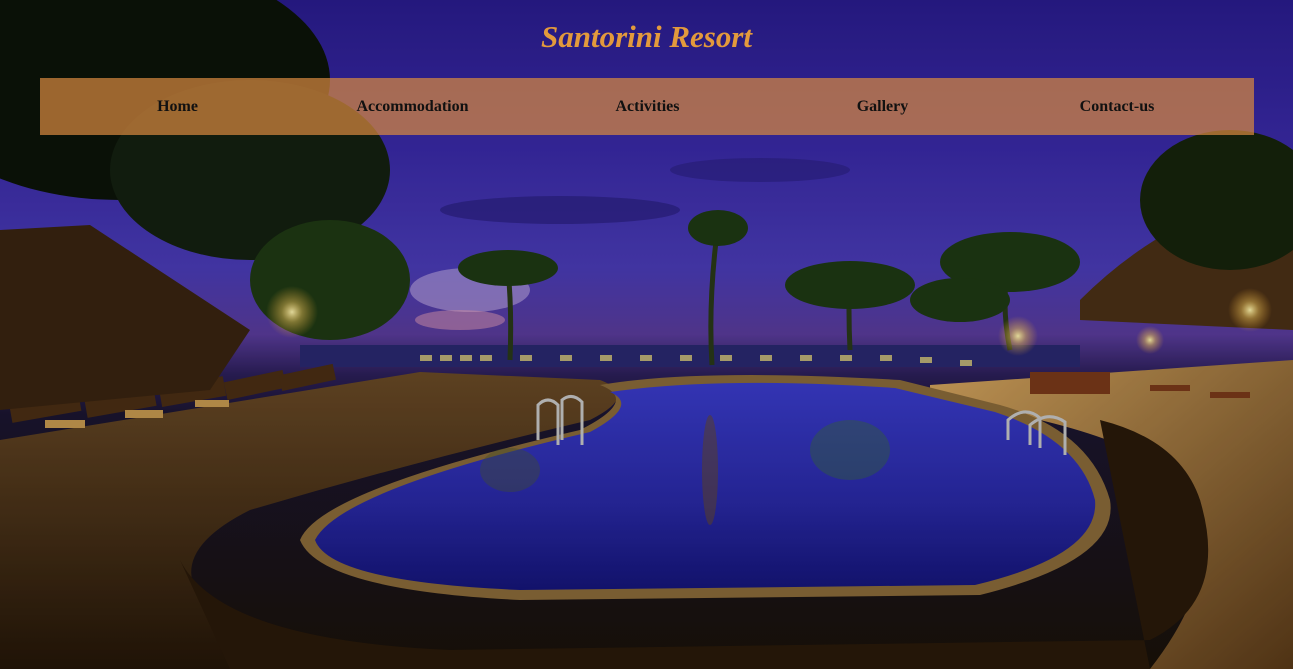 Image resolution: width=1293 pixels, height=669 pixels. I want to click on nav-gallery: Gallery, so click(882, 107).